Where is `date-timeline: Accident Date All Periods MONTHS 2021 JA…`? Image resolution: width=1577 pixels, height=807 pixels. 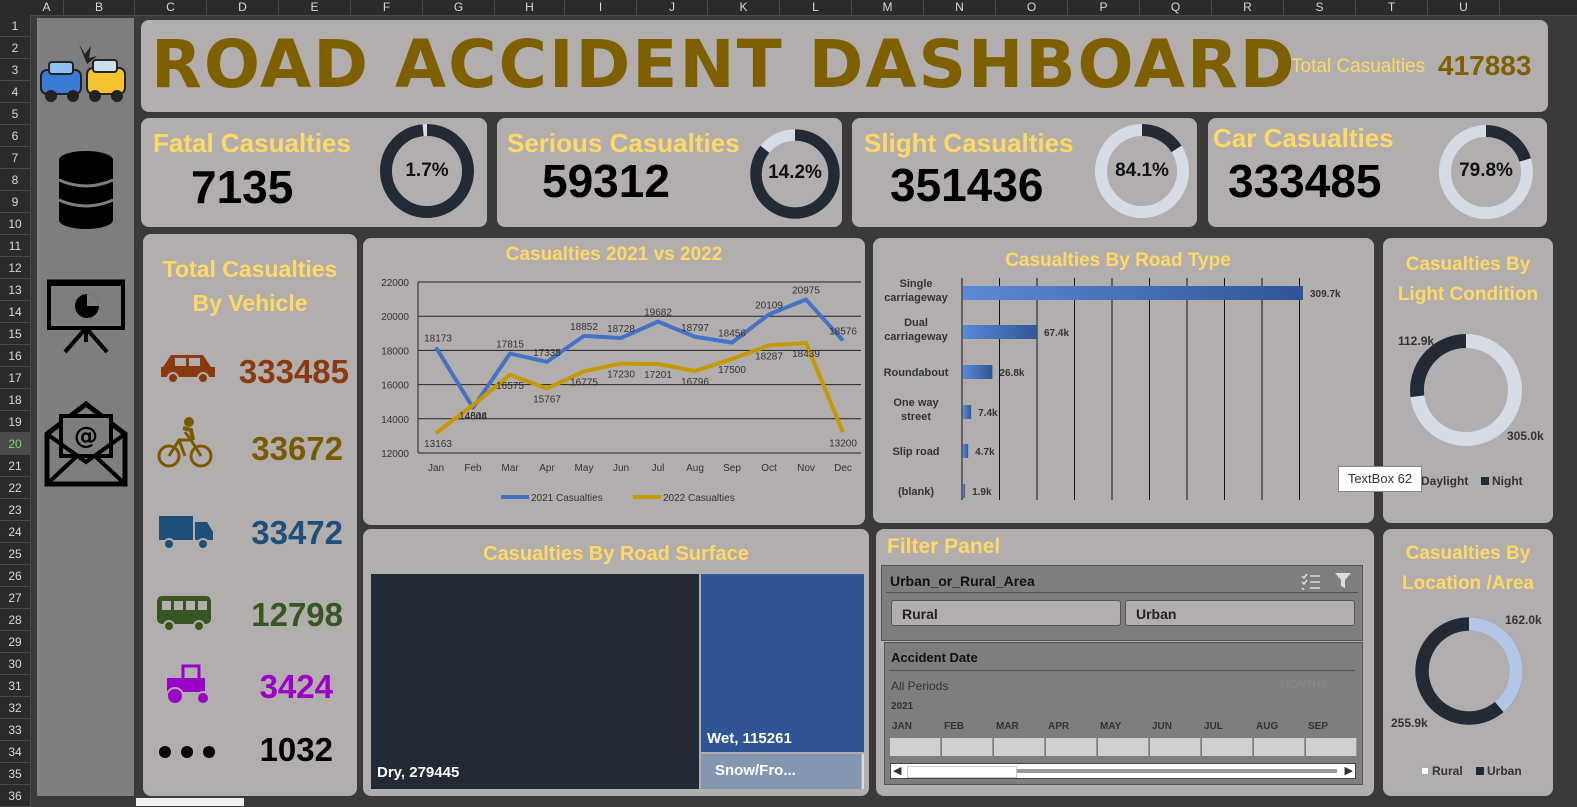 date-timeline: Accident Date All Periods MONTHS 2021 JA… is located at coordinates (1123, 713).